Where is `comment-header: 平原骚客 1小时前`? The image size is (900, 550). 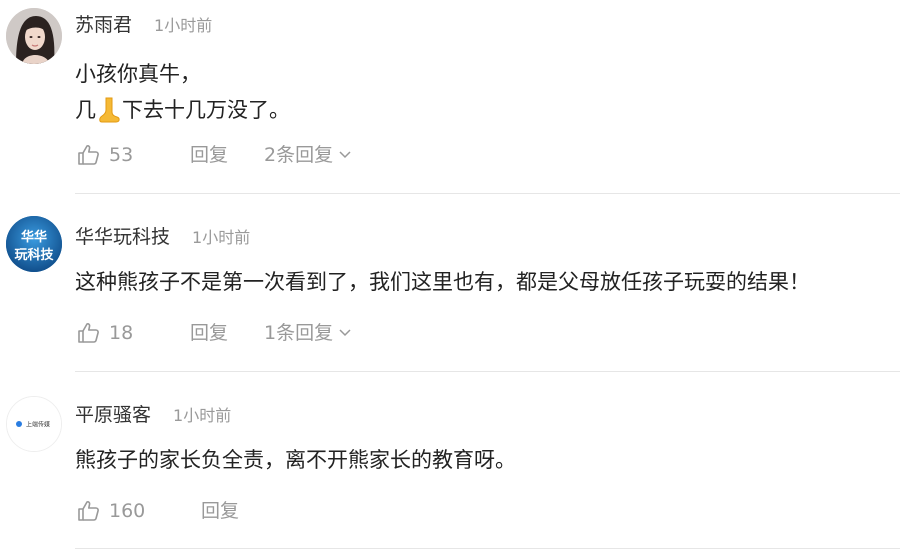 comment-header: 平原骚客 1小时前 is located at coordinates (153, 413).